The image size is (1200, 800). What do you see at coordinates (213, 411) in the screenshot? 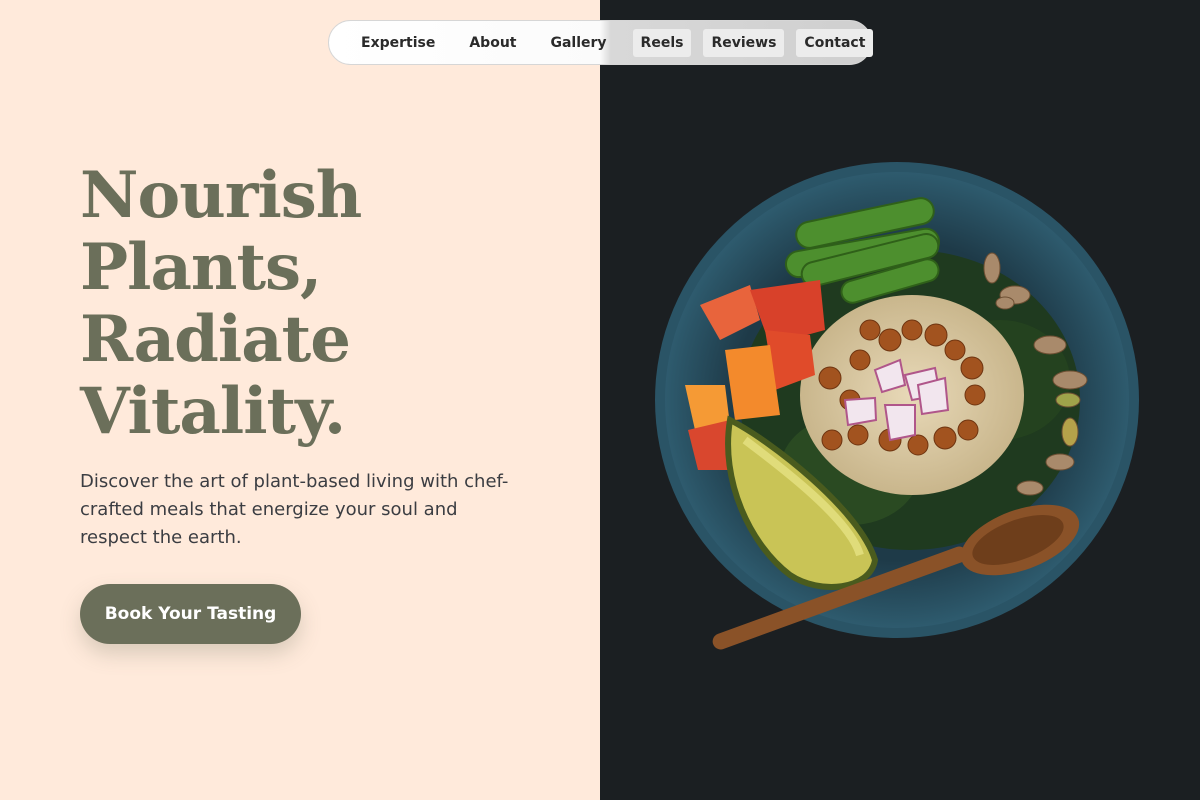
I see `hero-title-line: Vitality.` at bounding box center [213, 411].